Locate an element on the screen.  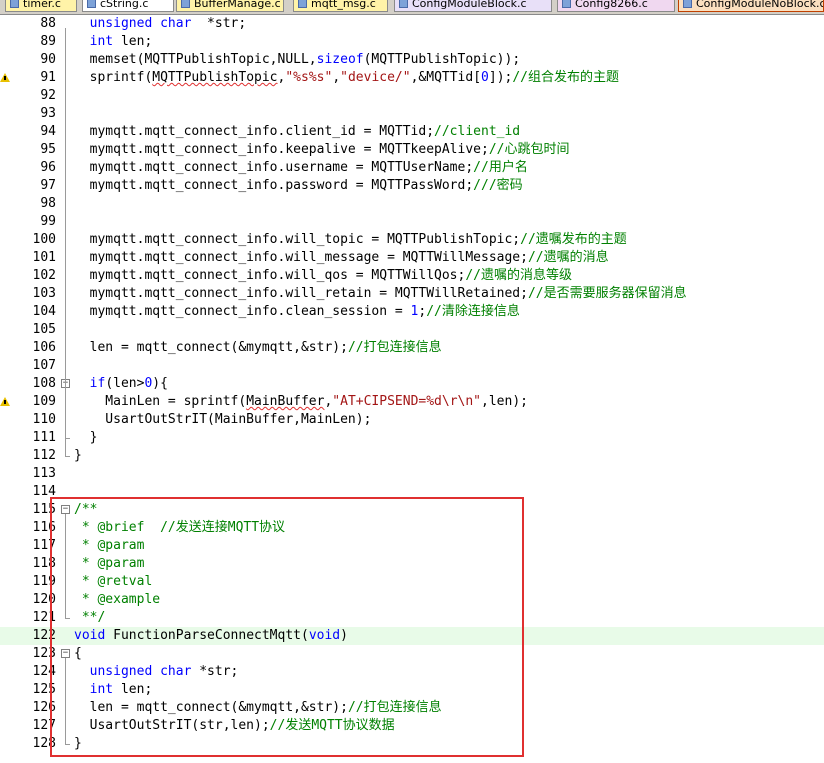
code-line: 117 * @param is located at coordinates (412, 546).